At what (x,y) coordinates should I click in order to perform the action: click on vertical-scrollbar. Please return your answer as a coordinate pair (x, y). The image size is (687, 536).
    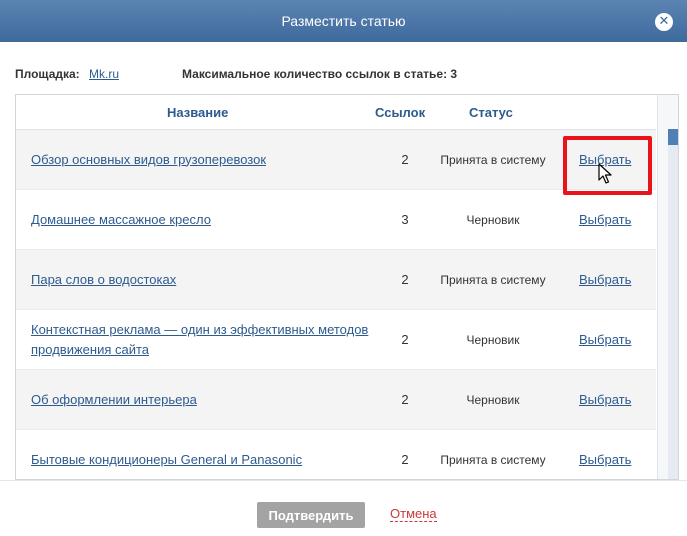
    Looking at the image, I should click on (667, 287).